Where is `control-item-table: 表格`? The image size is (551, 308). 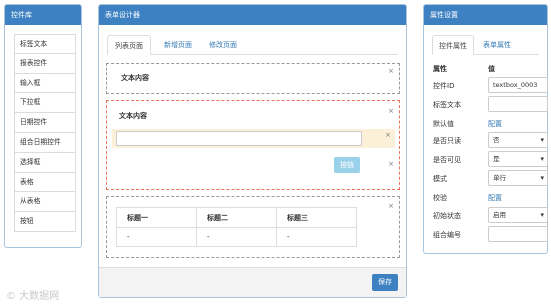
control-item-table: 表格 is located at coordinates (45, 182).